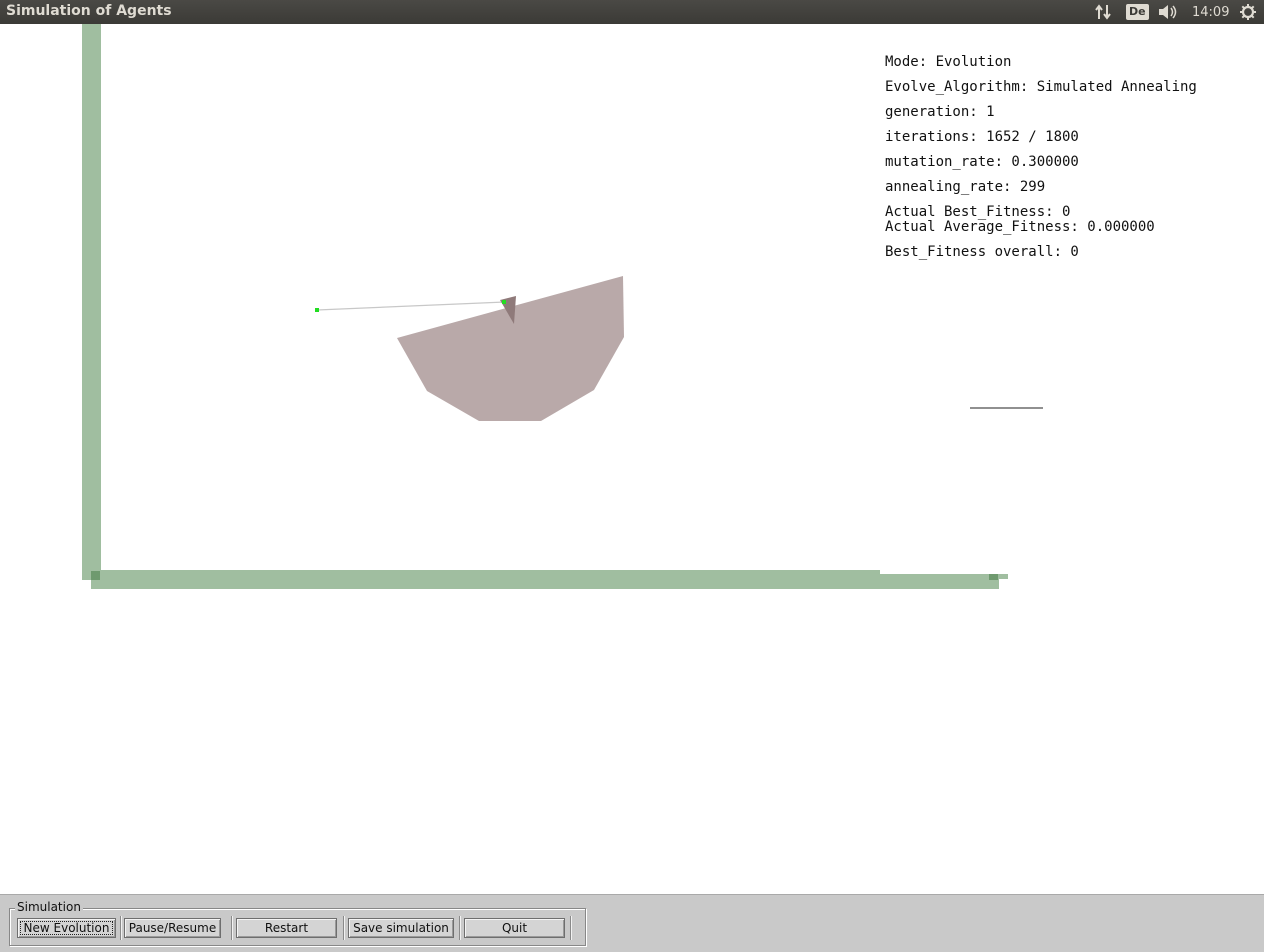 The image size is (1264, 952). What do you see at coordinates (1210, 12) in the screenshot?
I see `clock: 14:09` at bounding box center [1210, 12].